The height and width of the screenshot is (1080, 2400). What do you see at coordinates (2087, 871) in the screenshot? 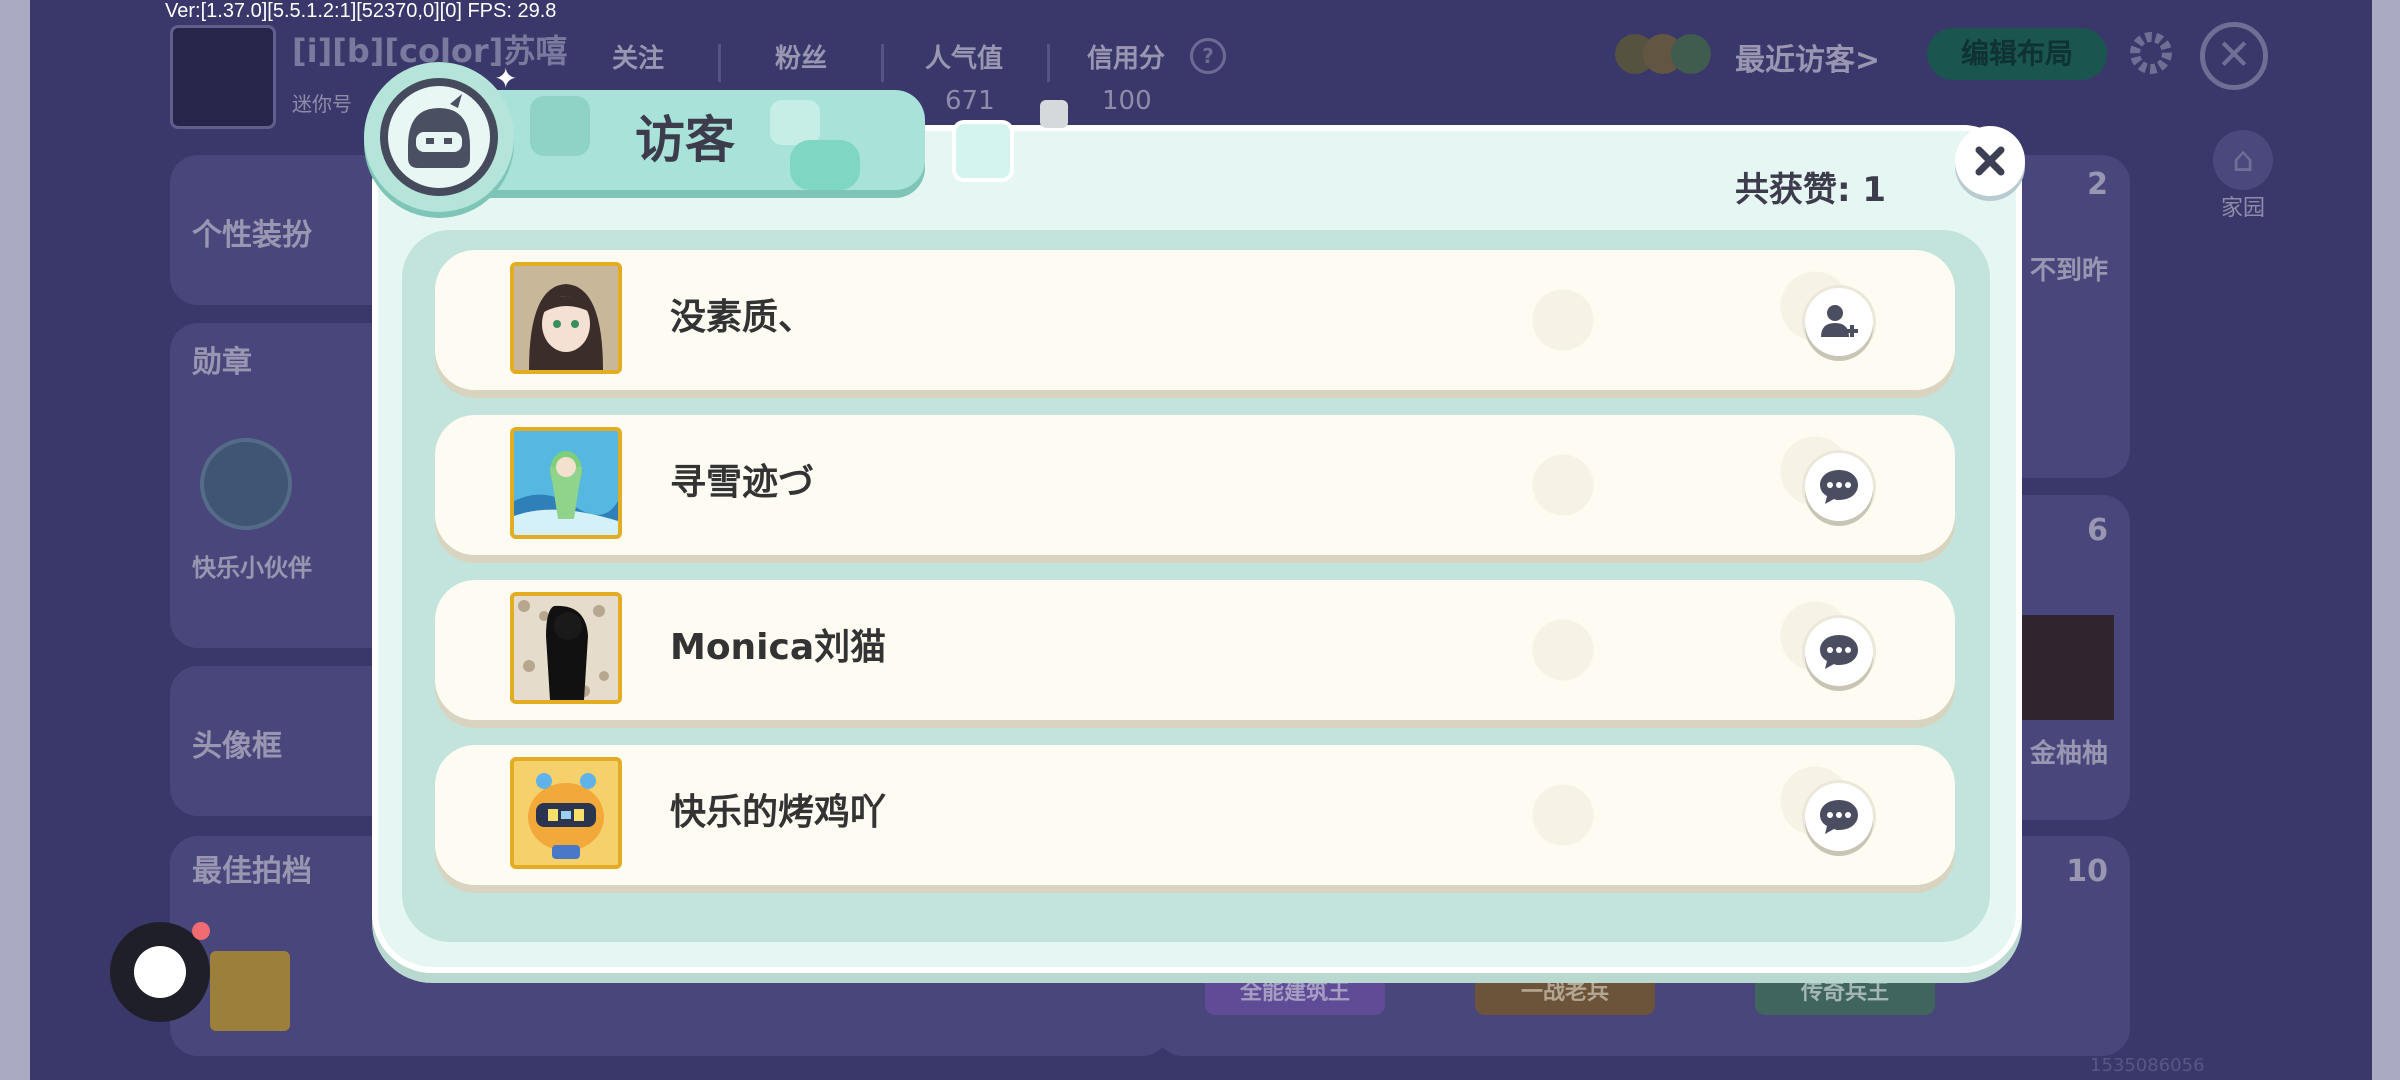
I see `right-count-3: 10` at bounding box center [2087, 871].